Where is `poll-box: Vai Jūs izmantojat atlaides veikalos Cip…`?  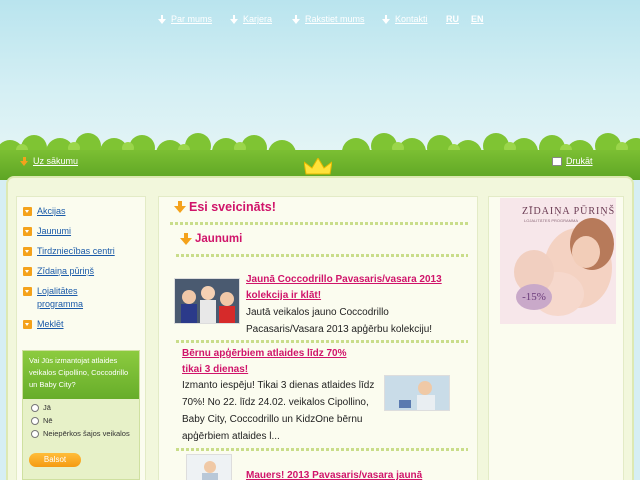 poll-box: Vai Jūs izmantojat atlaides veikalos Cip… is located at coordinates (81, 415).